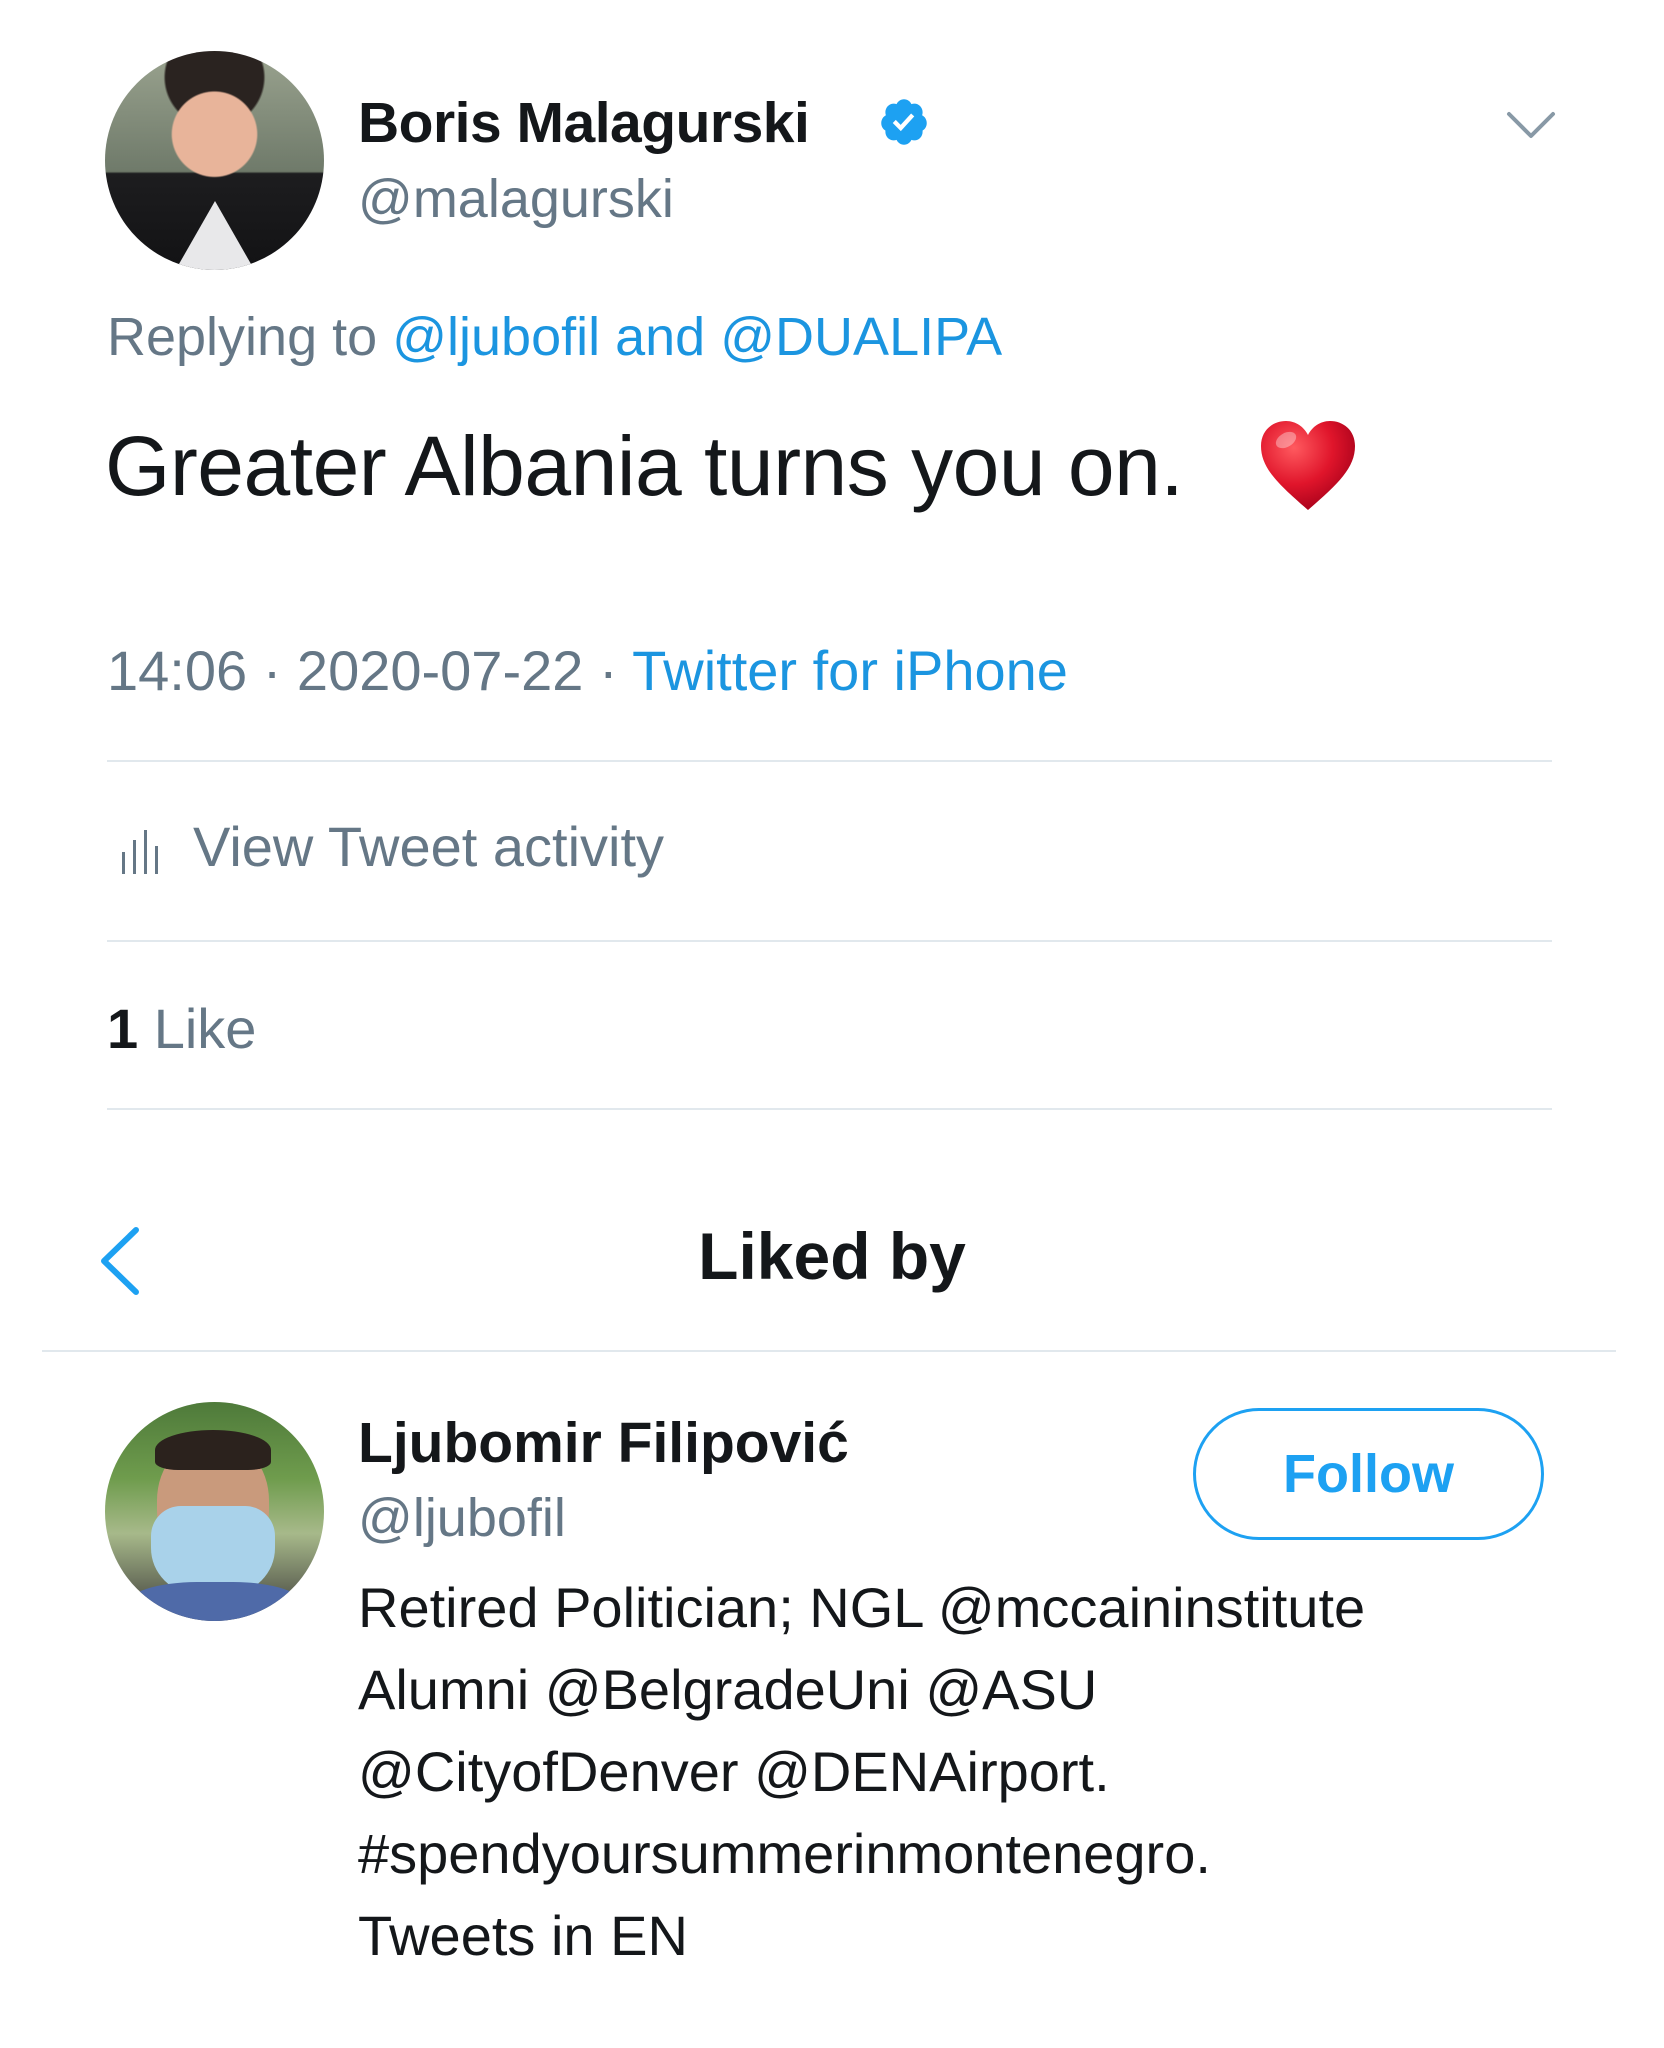 This screenshot has width=1664, height=2048. What do you see at coordinates (603, 1443) in the screenshot?
I see `user-display-name: Ljubomir Filipović` at bounding box center [603, 1443].